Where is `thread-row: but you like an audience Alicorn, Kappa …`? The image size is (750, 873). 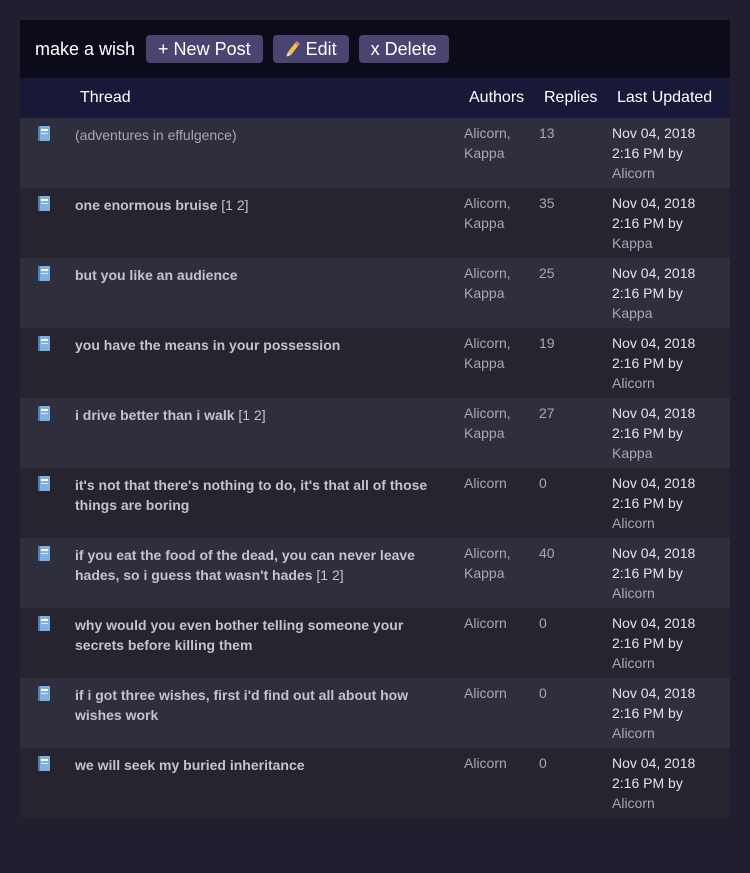
thread-row: but you like an audience Alicorn, Kappa … is located at coordinates (375, 293).